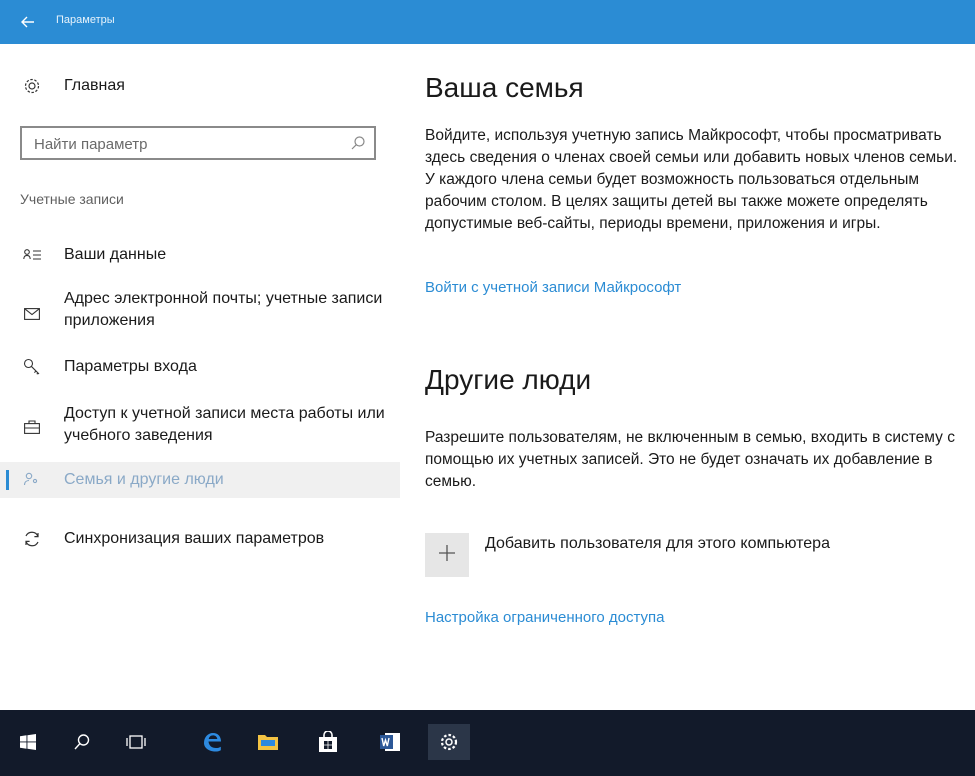 This screenshot has height=776, width=975. What do you see at coordinates (504, 87) in the screenshot?
I see `family-heading: Ваша семья` at bounding box center [504, 87].